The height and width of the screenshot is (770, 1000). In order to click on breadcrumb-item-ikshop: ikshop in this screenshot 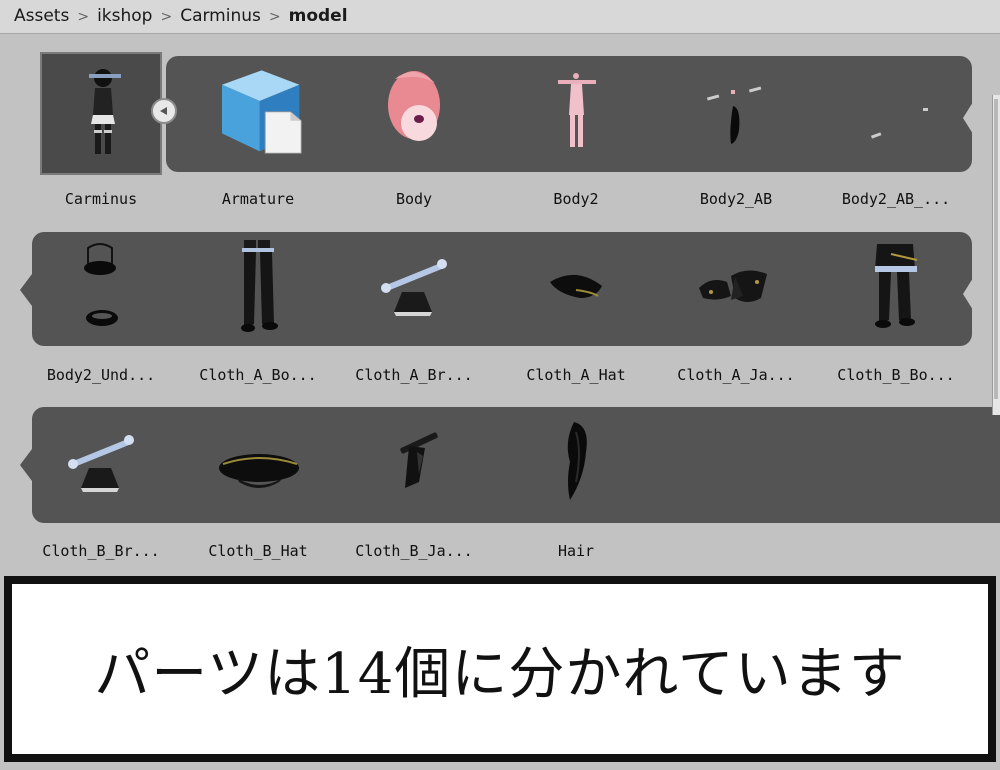, I will do `click(124, 16)`.